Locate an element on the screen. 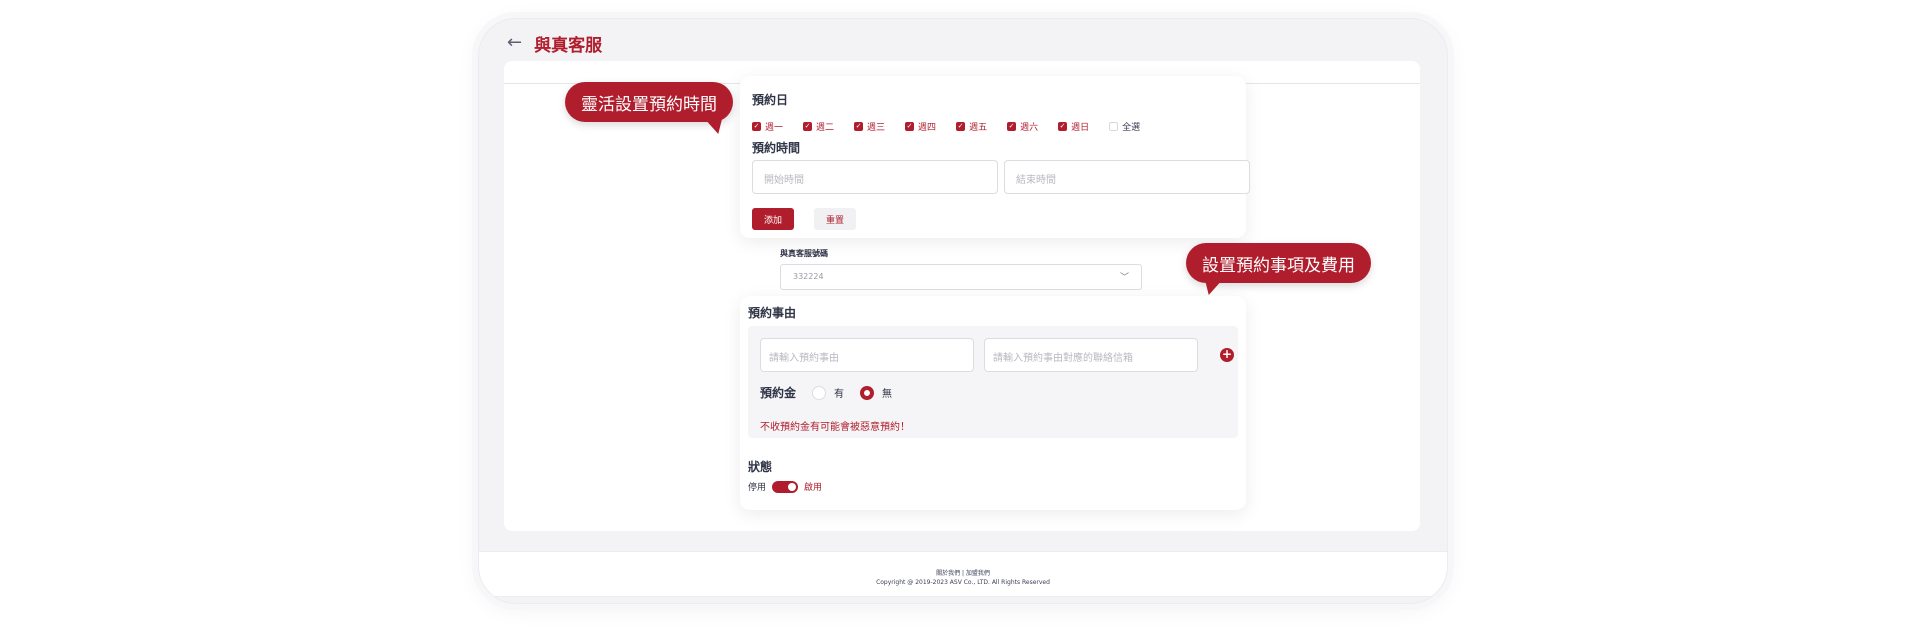  add-button: 添加 is located at coordinates (773, 219).